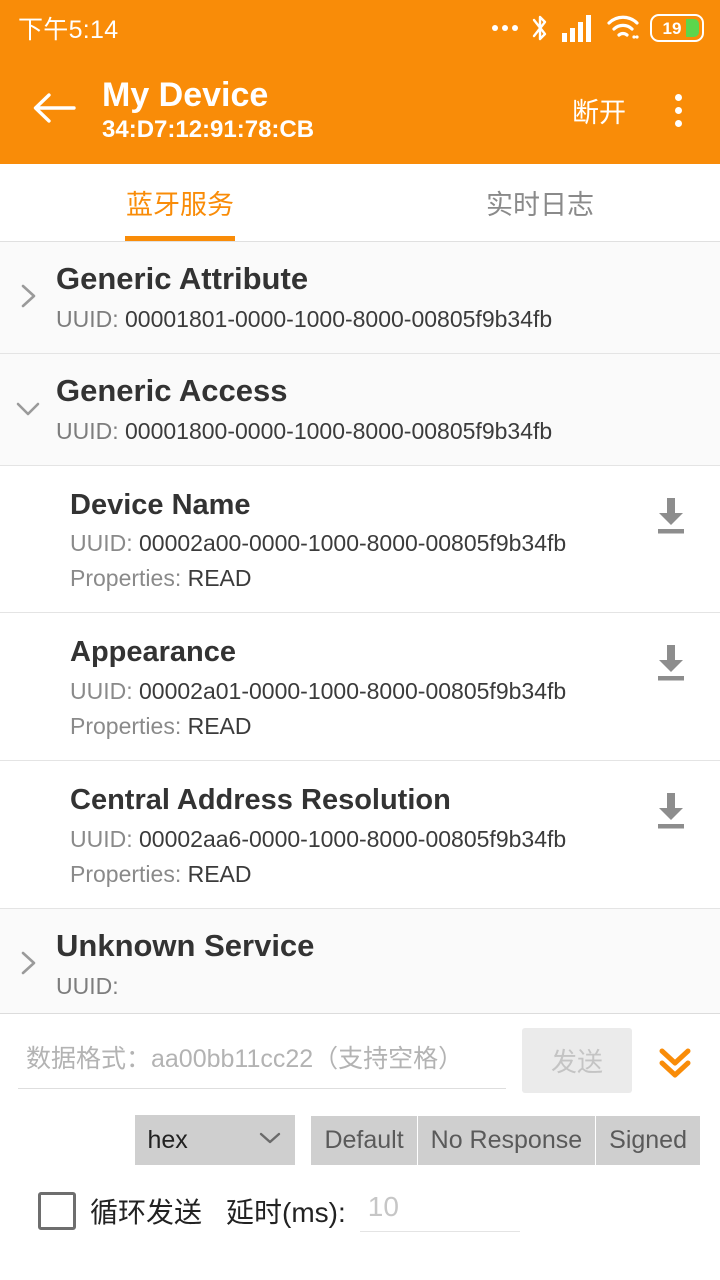 This screenshot has width=720, height=1280. I want to click on device-address: 34:D7:12:91:78:CB, so click(208, 129).